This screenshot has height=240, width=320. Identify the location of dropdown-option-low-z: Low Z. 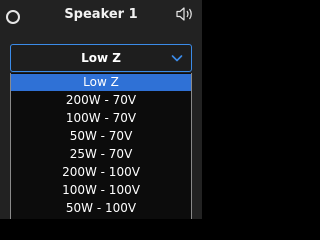
(101, 82).